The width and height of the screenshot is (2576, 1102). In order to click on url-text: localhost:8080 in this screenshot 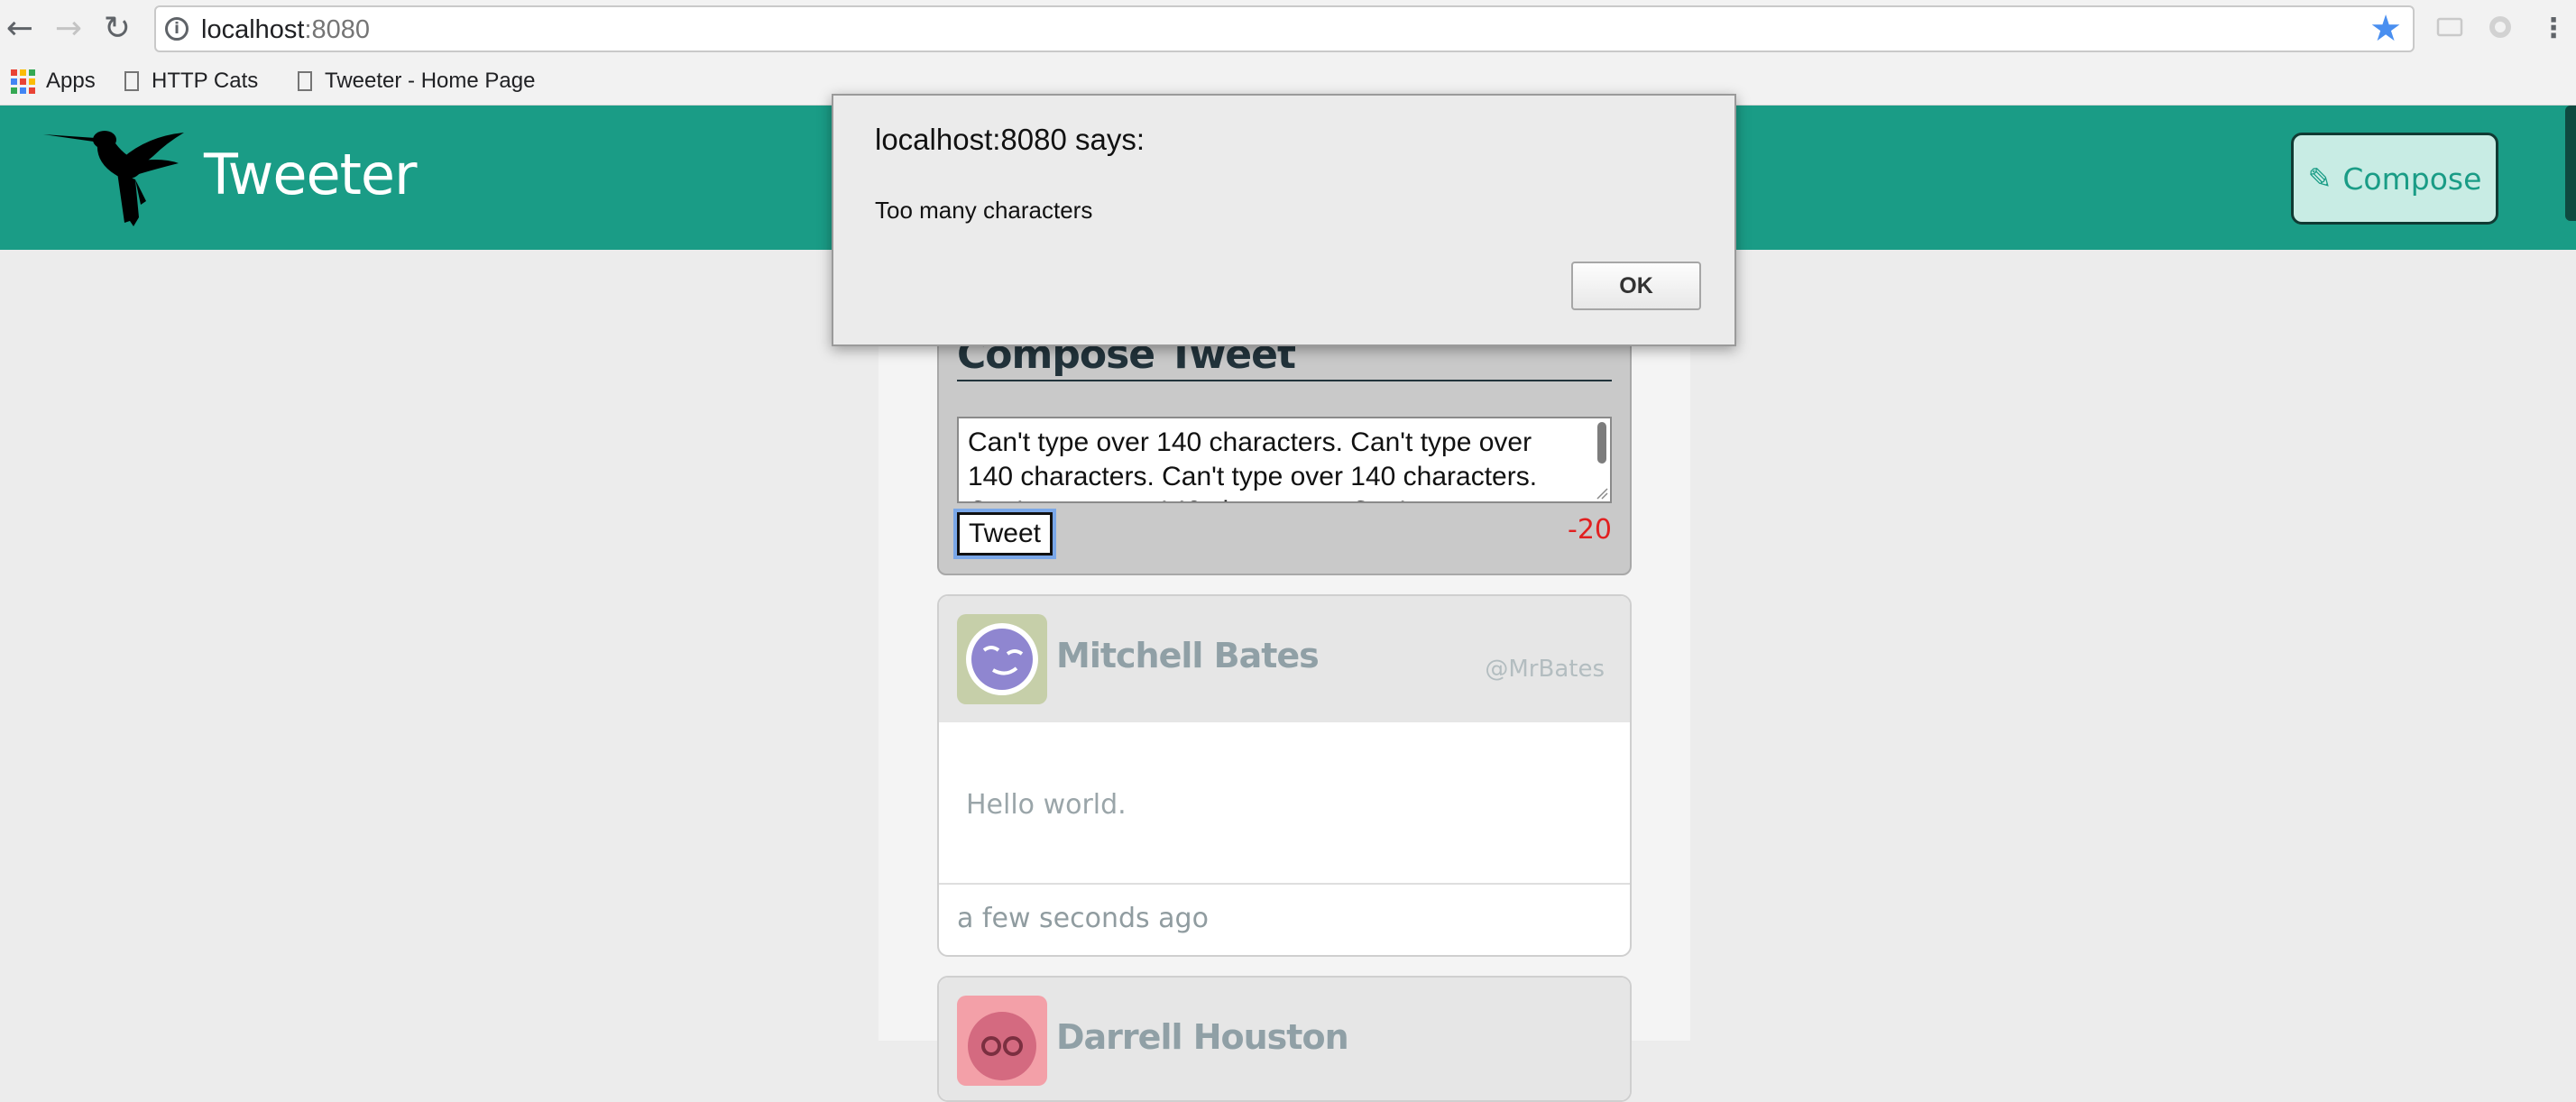, I will do `click(285, 30)`.